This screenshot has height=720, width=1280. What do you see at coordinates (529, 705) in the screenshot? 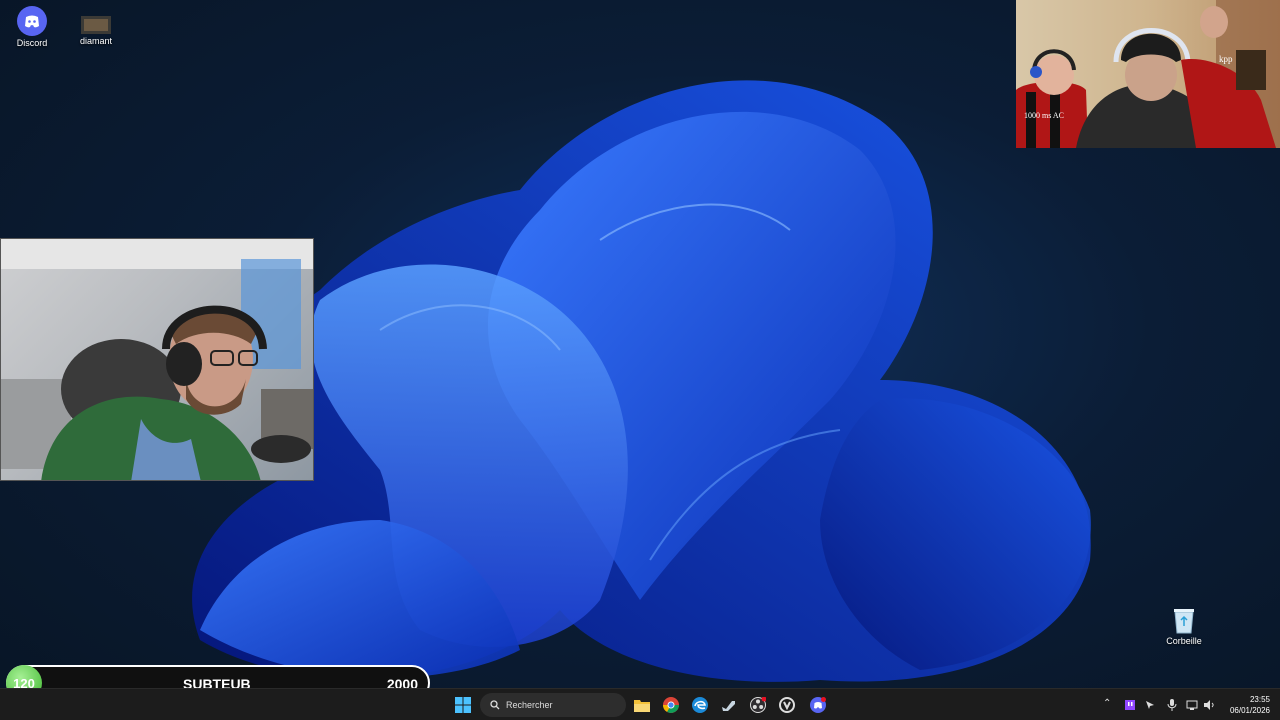
I see `search-placeholder: Rechercher` at bounding box center [529, 705].